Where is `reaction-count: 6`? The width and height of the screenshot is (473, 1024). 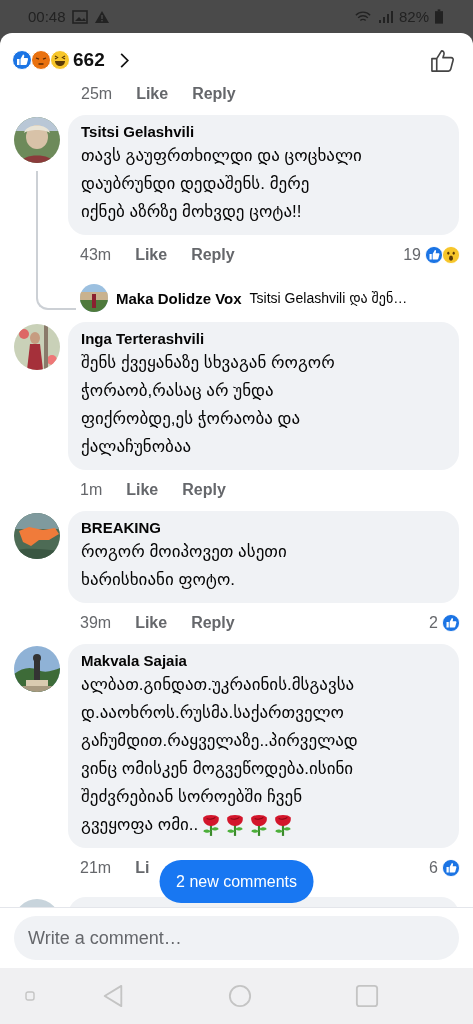
reaction-count: 6 is located at coordinates (433, 868).